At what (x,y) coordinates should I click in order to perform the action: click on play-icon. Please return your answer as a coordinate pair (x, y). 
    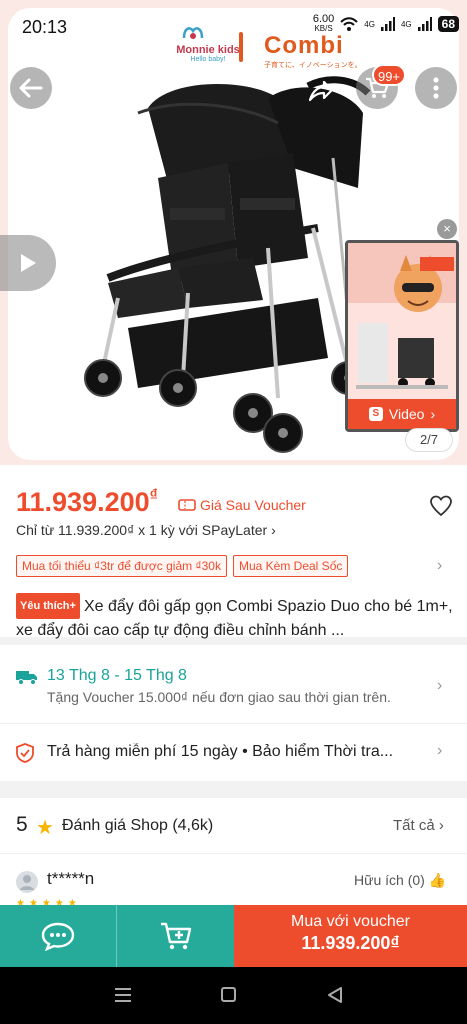
    Looking at the image, I should click on (28, 263).